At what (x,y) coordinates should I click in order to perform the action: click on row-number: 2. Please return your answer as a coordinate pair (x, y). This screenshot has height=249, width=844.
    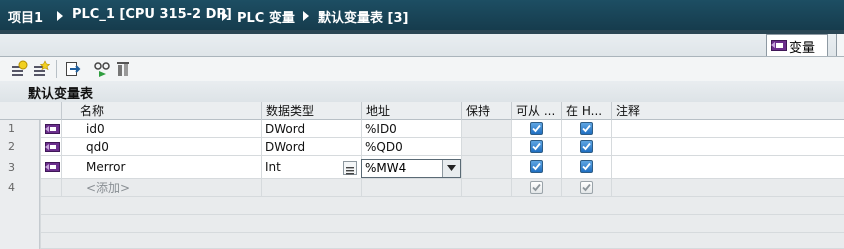
    Looking at the image, I should click on (20, 147).